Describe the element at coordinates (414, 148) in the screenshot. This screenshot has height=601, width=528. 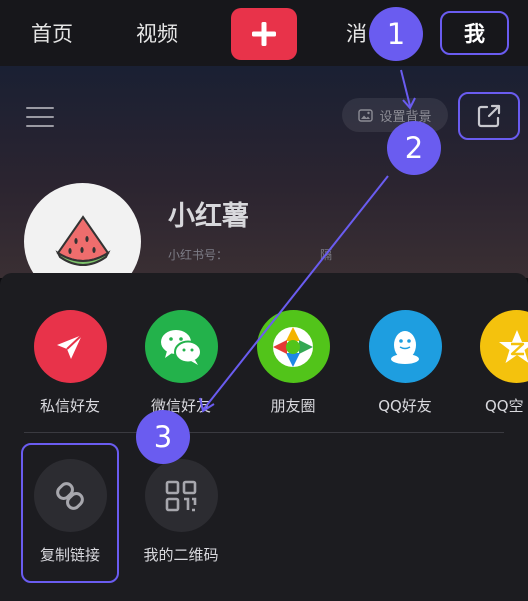
I see `step-badge-2: 2` at that location.